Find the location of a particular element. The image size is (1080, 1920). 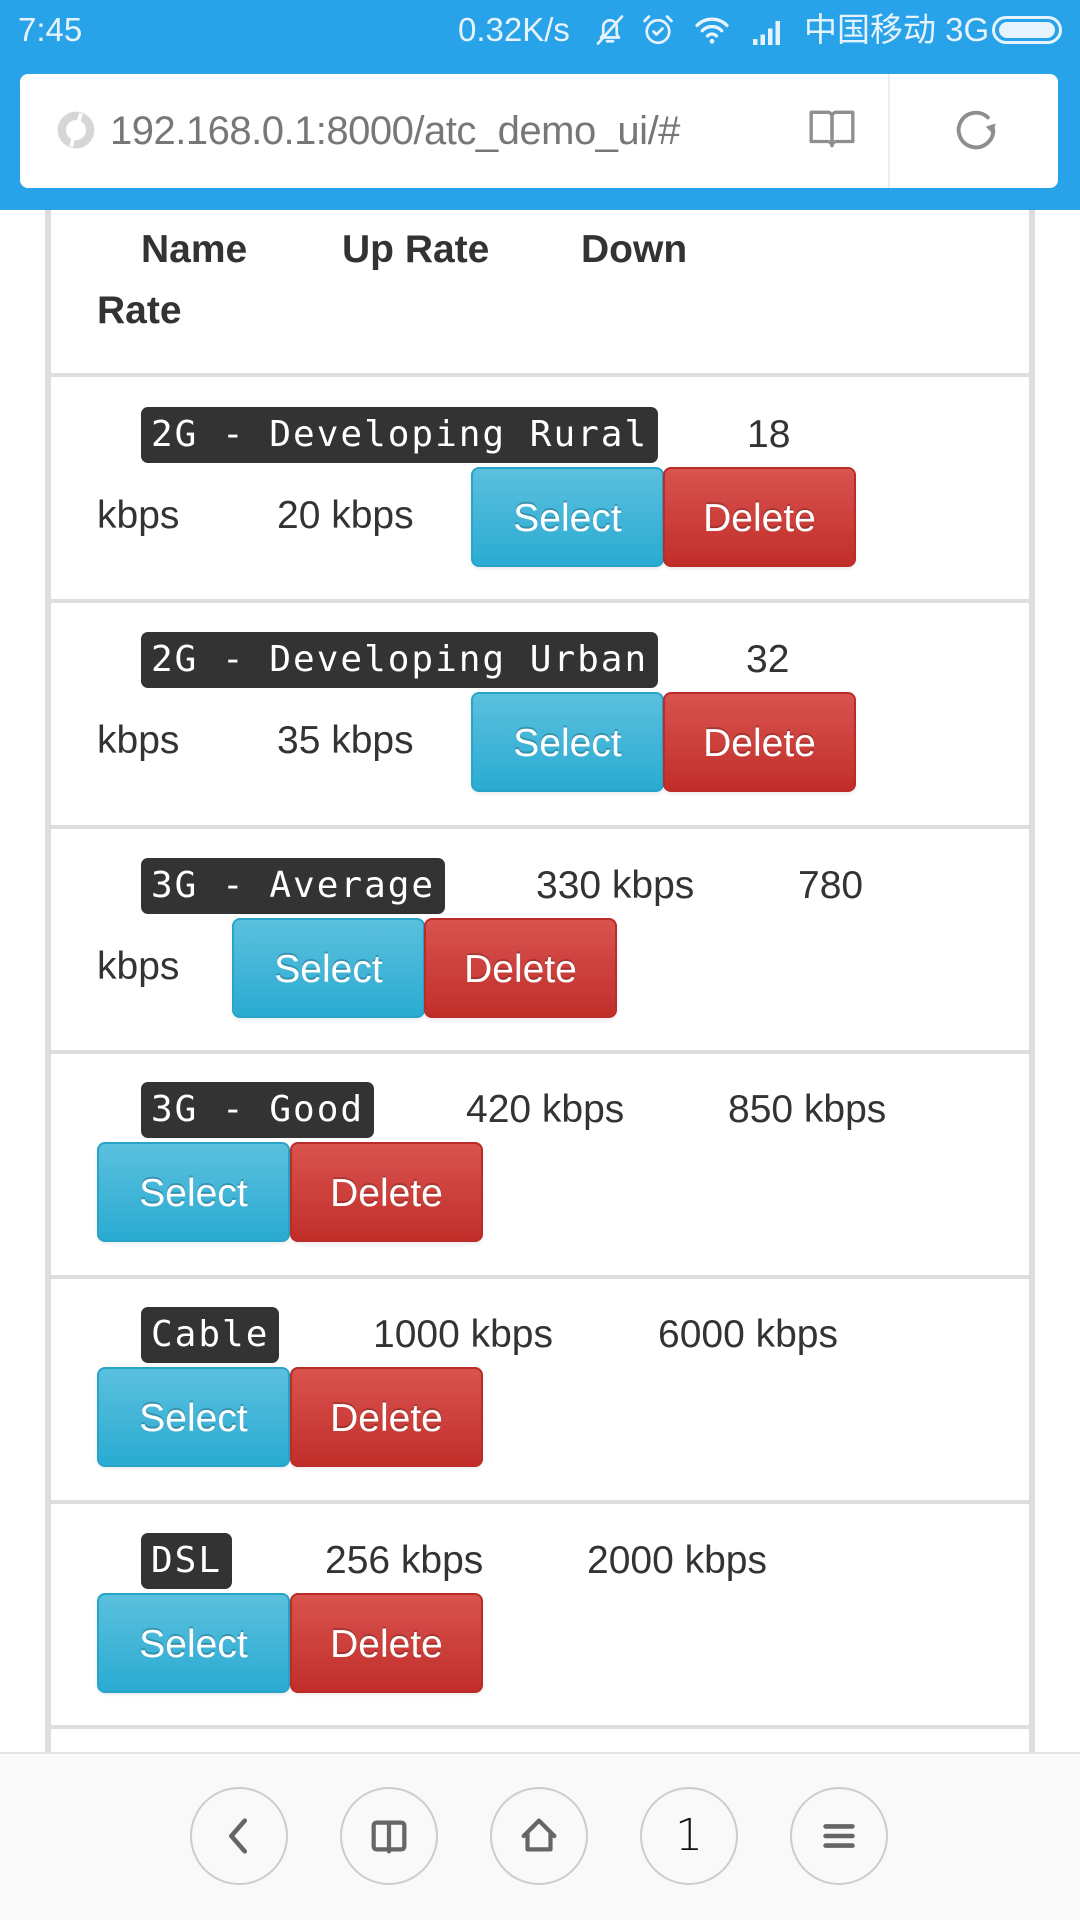

status-time: 7:45 is located at coordinates (50, 29).